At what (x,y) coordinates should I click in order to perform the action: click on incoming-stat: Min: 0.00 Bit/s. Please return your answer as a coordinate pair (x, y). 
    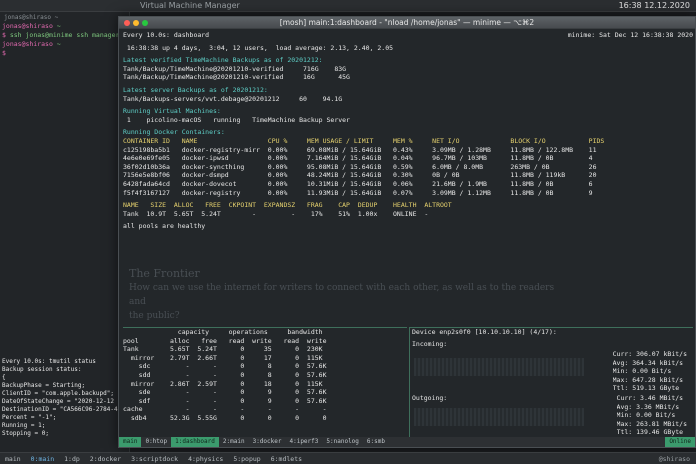
    Looking at the image, I should click on (642, 371).